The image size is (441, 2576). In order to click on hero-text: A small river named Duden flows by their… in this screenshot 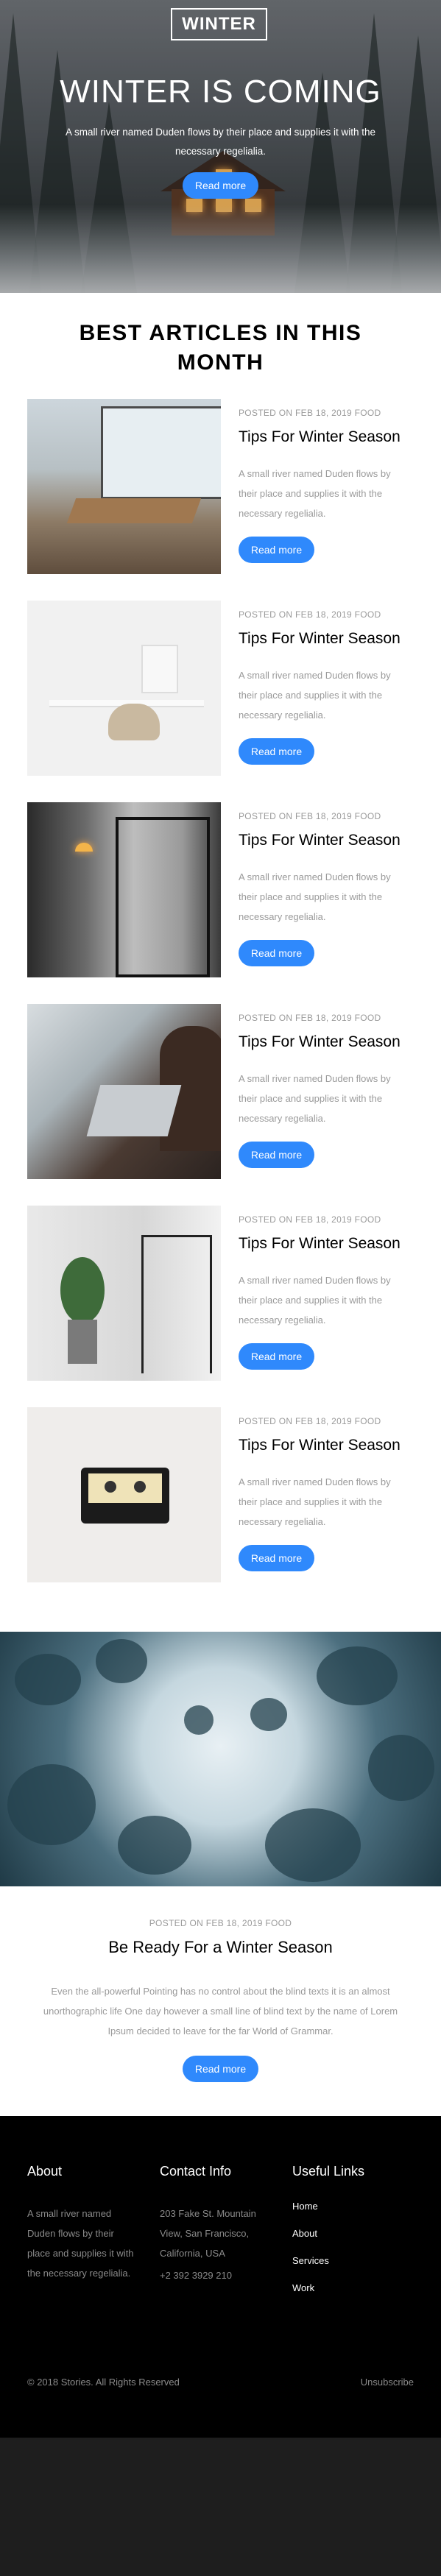, I will do `click(221, 142)`.